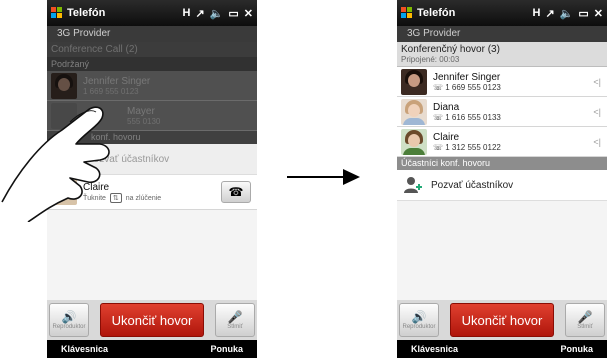 The width and height of the screenshot is (607, 358). I want to click on conference-title: Konferenčný hovor (3), so click(450, 49).